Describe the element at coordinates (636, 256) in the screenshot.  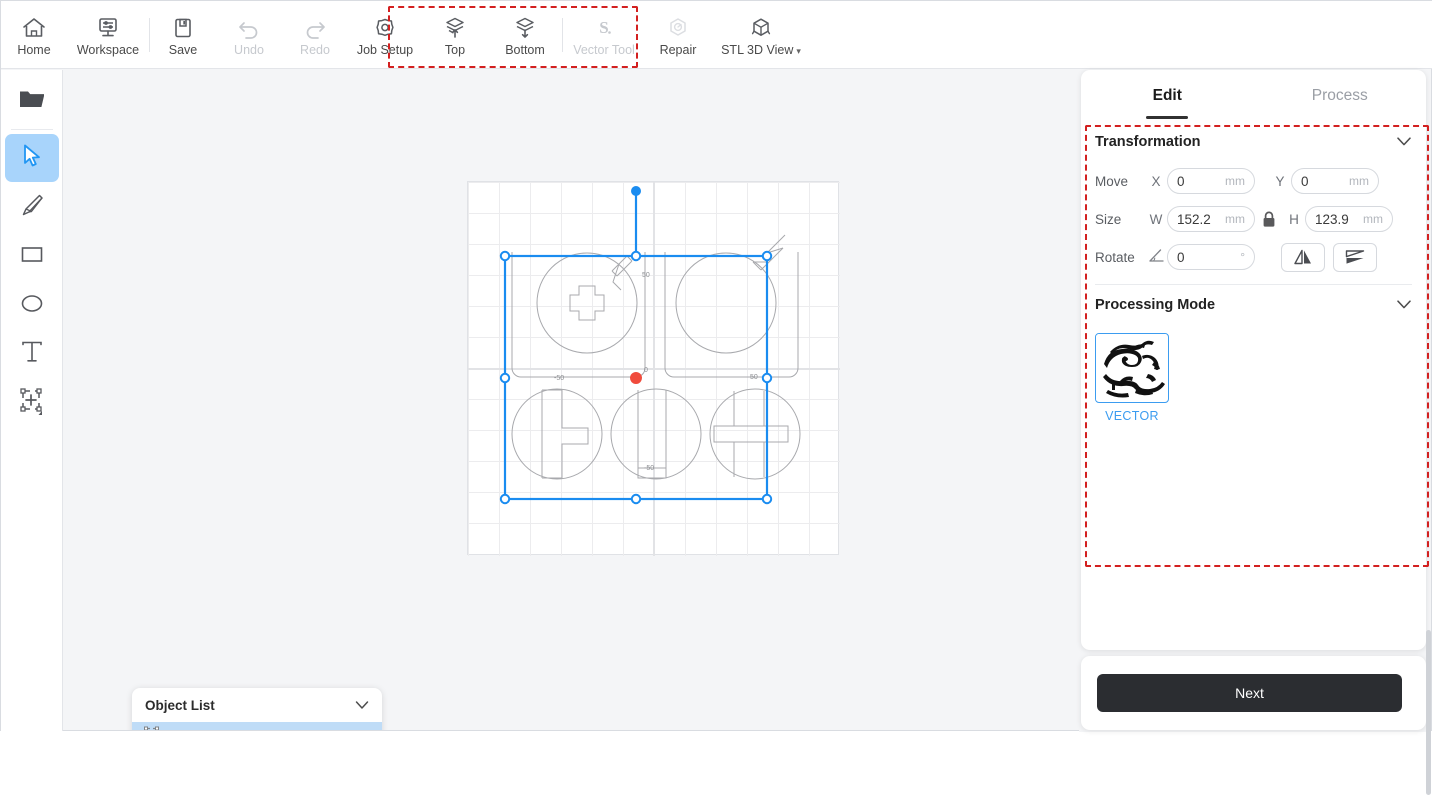
I see `resize-handle-n` at that location.